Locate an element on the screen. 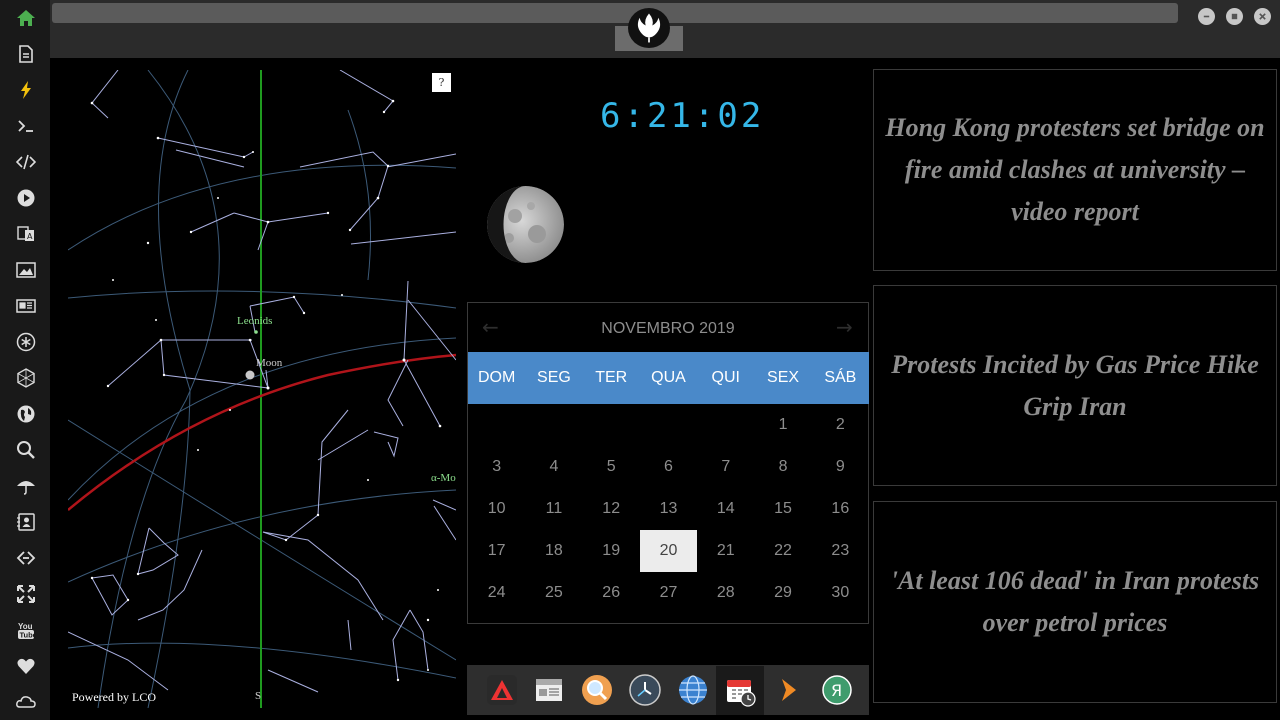  vivaldi-icon is located at coordinates (502, 690).